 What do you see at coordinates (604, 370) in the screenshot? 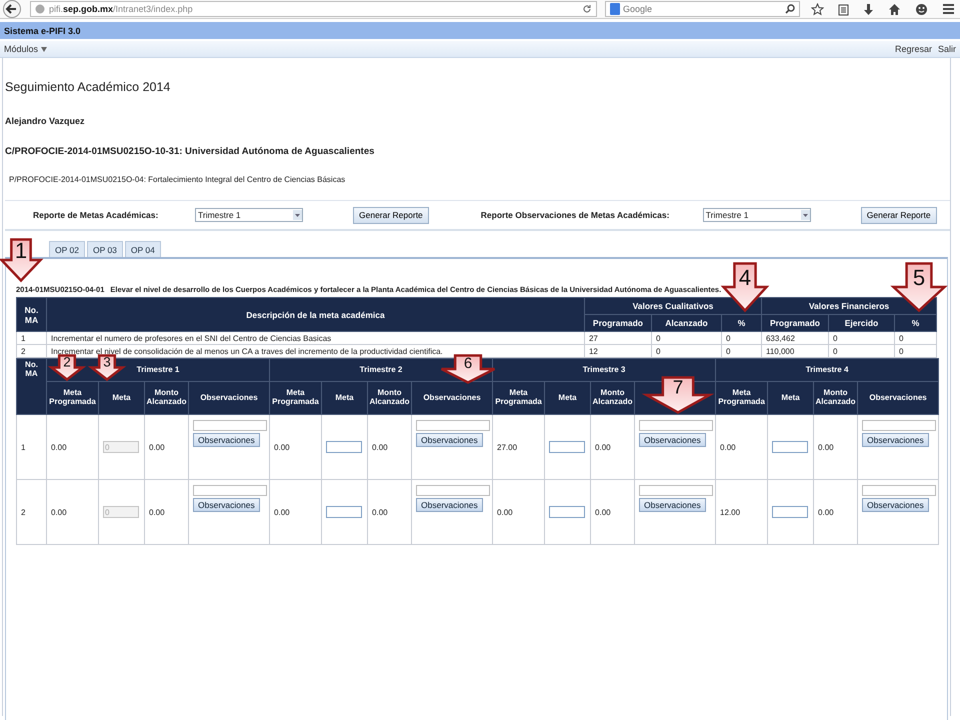
I see `table-header: Trimestre 3` at bounding box center [604, 370].